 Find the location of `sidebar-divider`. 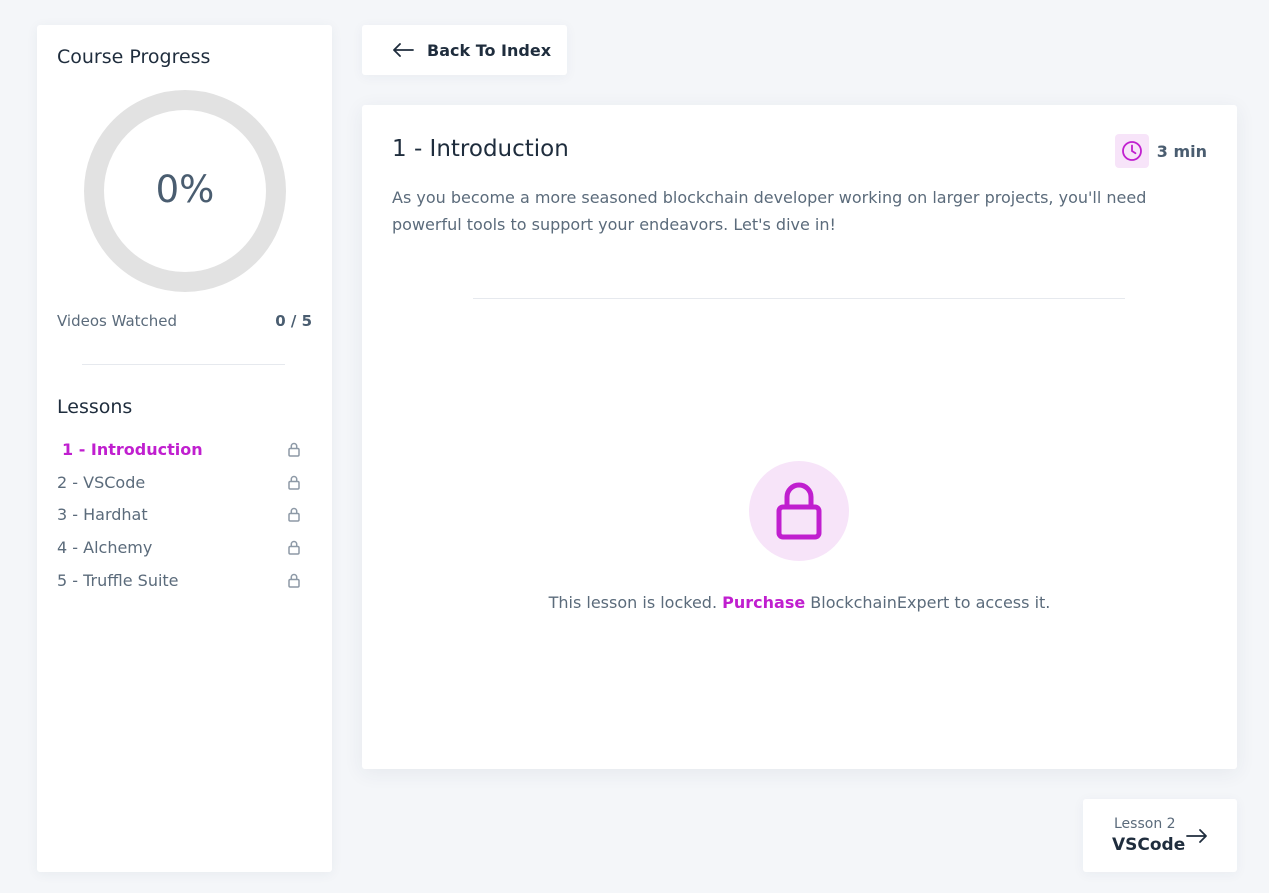

sidebar-divider is located at coordinates (183, 364).